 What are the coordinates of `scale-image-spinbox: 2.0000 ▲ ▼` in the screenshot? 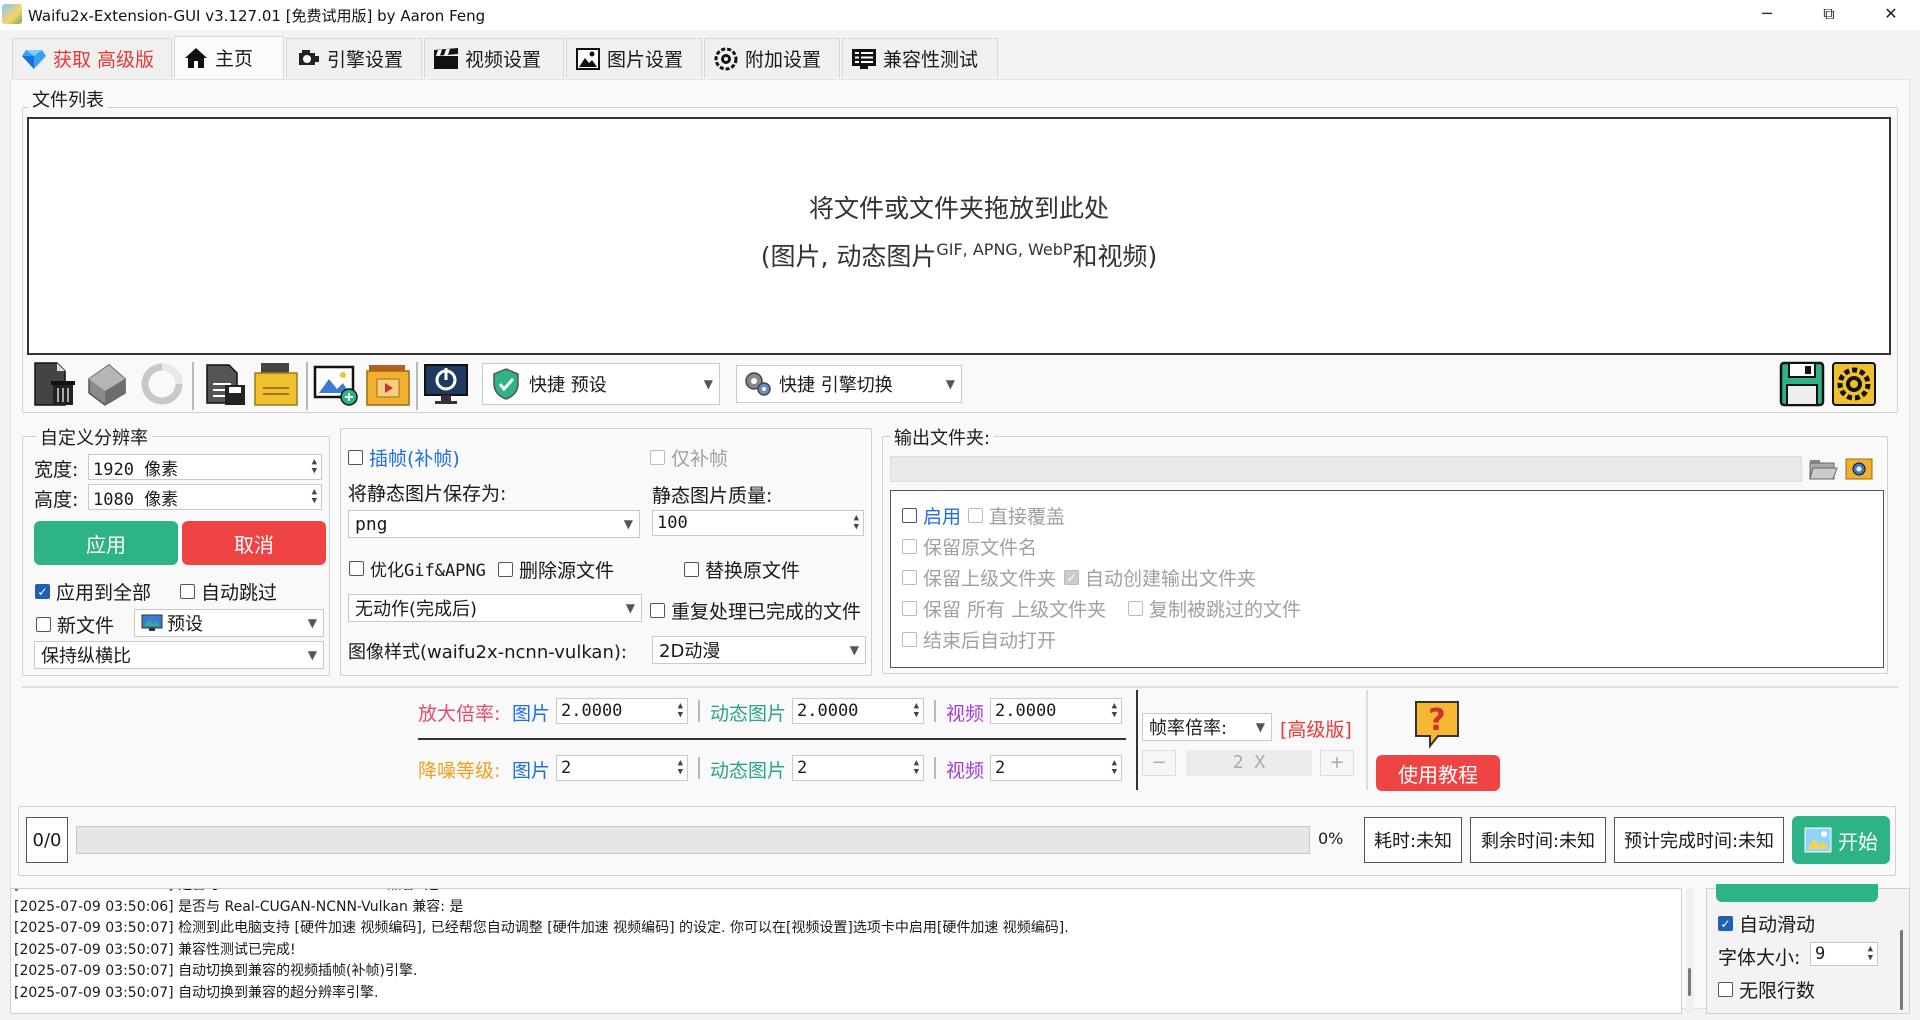 It's located at (622, 711).